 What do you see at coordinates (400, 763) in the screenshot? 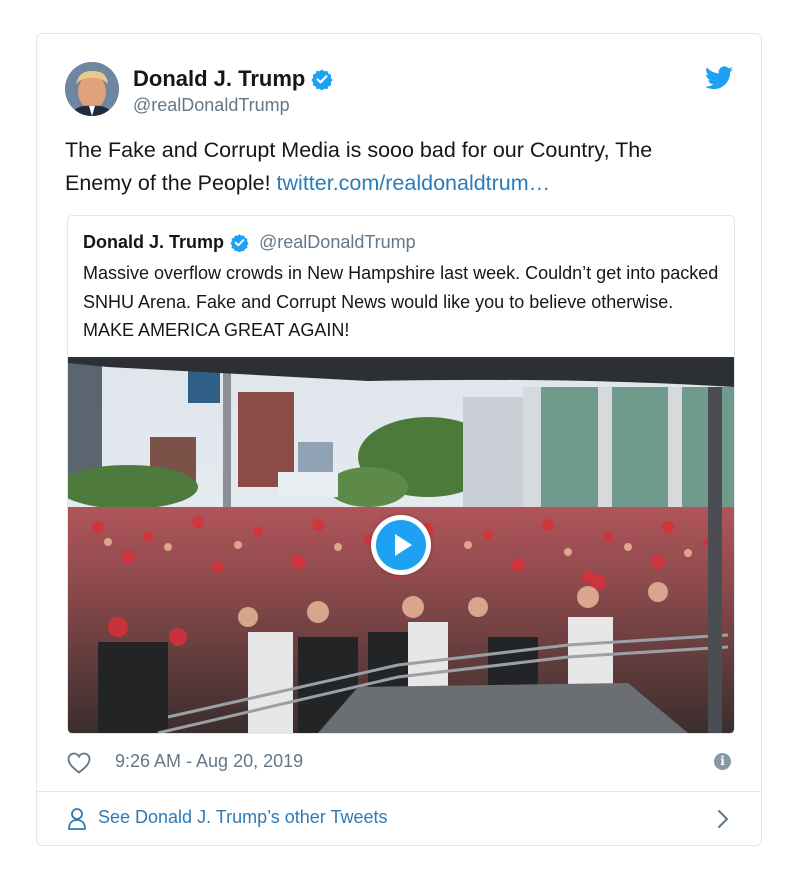
I see `tweet-meta: 9:26 AM - Aug 20, 2019 i` at bounding box center [400, 763].